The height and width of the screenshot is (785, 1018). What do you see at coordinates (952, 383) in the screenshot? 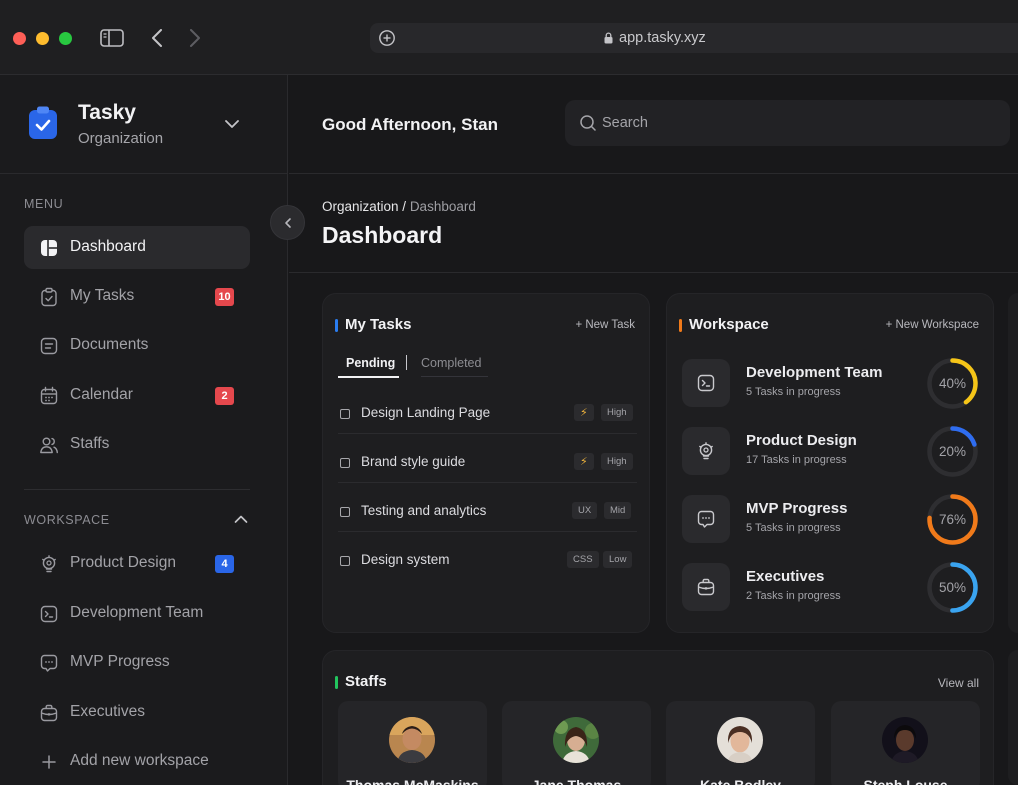
I see `progress-percent: 40%` at bounding box center [952, 383].